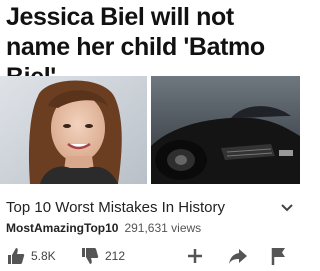 The width and height of the screenshot is (320, 271). What do you see at coordinates (62, 228) in the screenshot?
I see `channel-name: MostAmazingTop10` at bounding box center [62, 228].